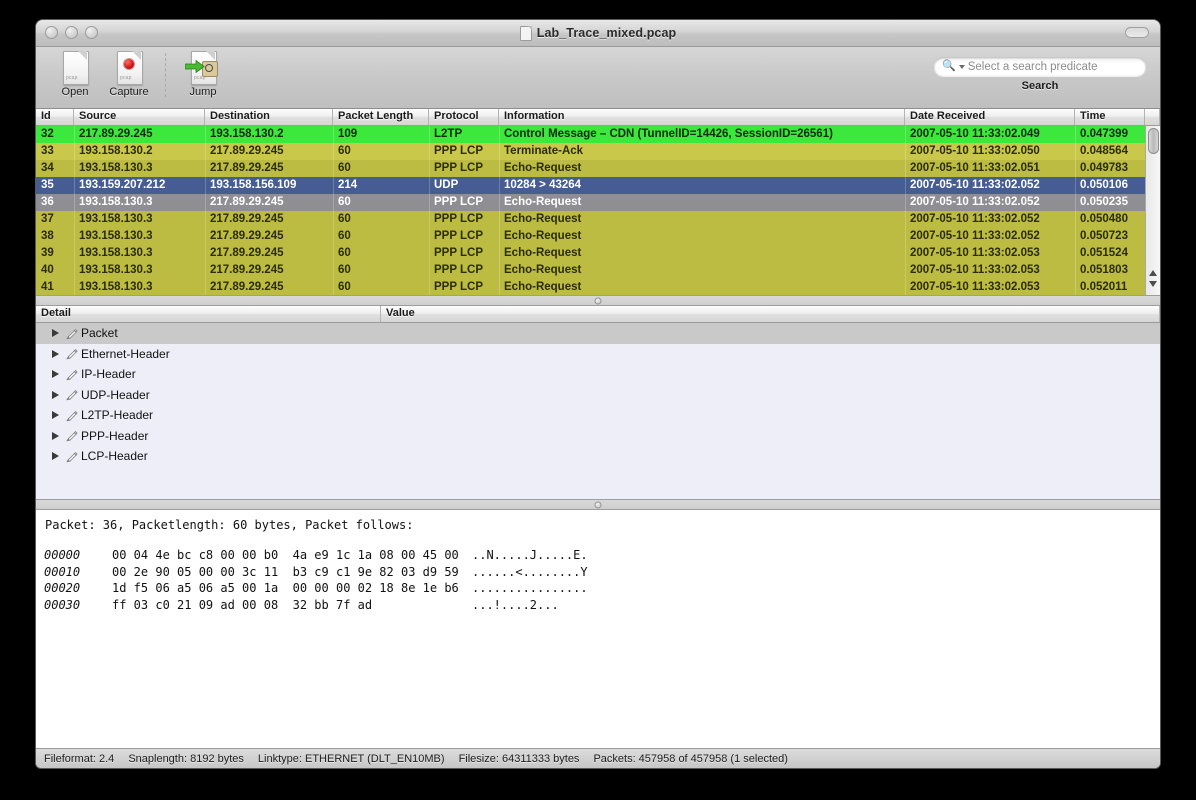  Describe the element at coordinates (1153, 273) in the screenshot. I see `scroll-up-icon` at that location.